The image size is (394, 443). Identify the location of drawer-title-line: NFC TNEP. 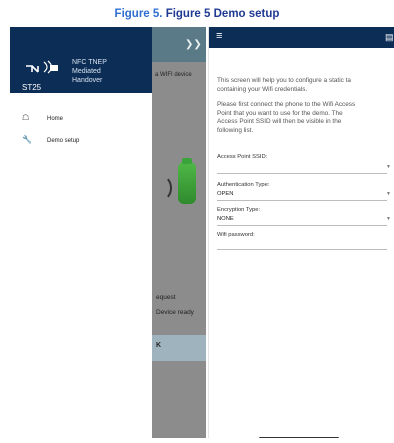
(89, 62).